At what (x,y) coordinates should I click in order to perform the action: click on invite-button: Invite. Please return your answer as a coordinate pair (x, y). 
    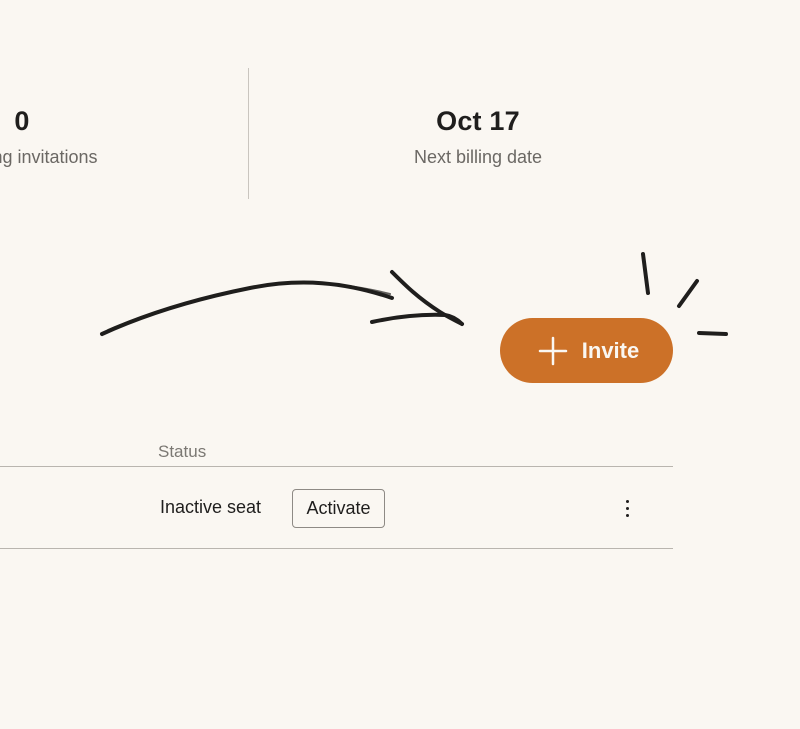
    Looking at the image, I should click on (586, 350).